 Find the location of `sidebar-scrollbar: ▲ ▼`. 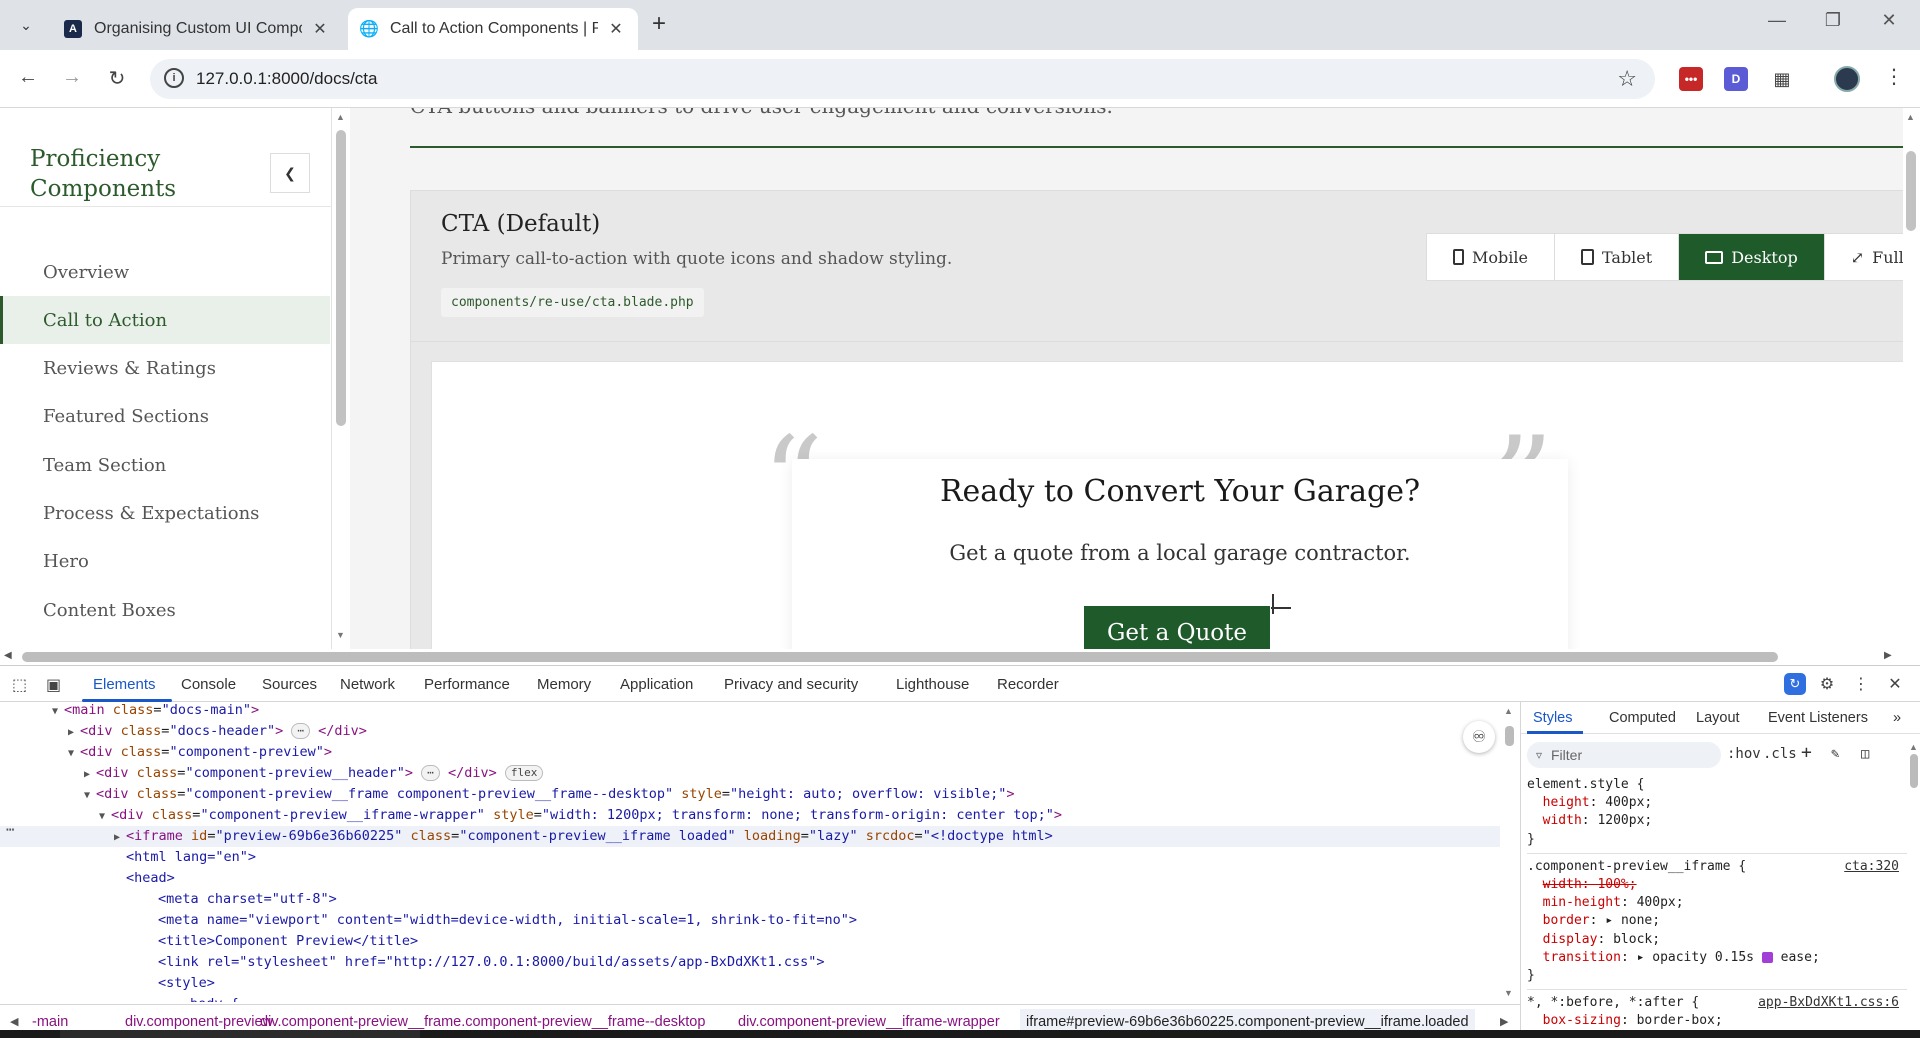

sidebar-scrollbar: ▲ ▼ is located at coordinates (341, 378).